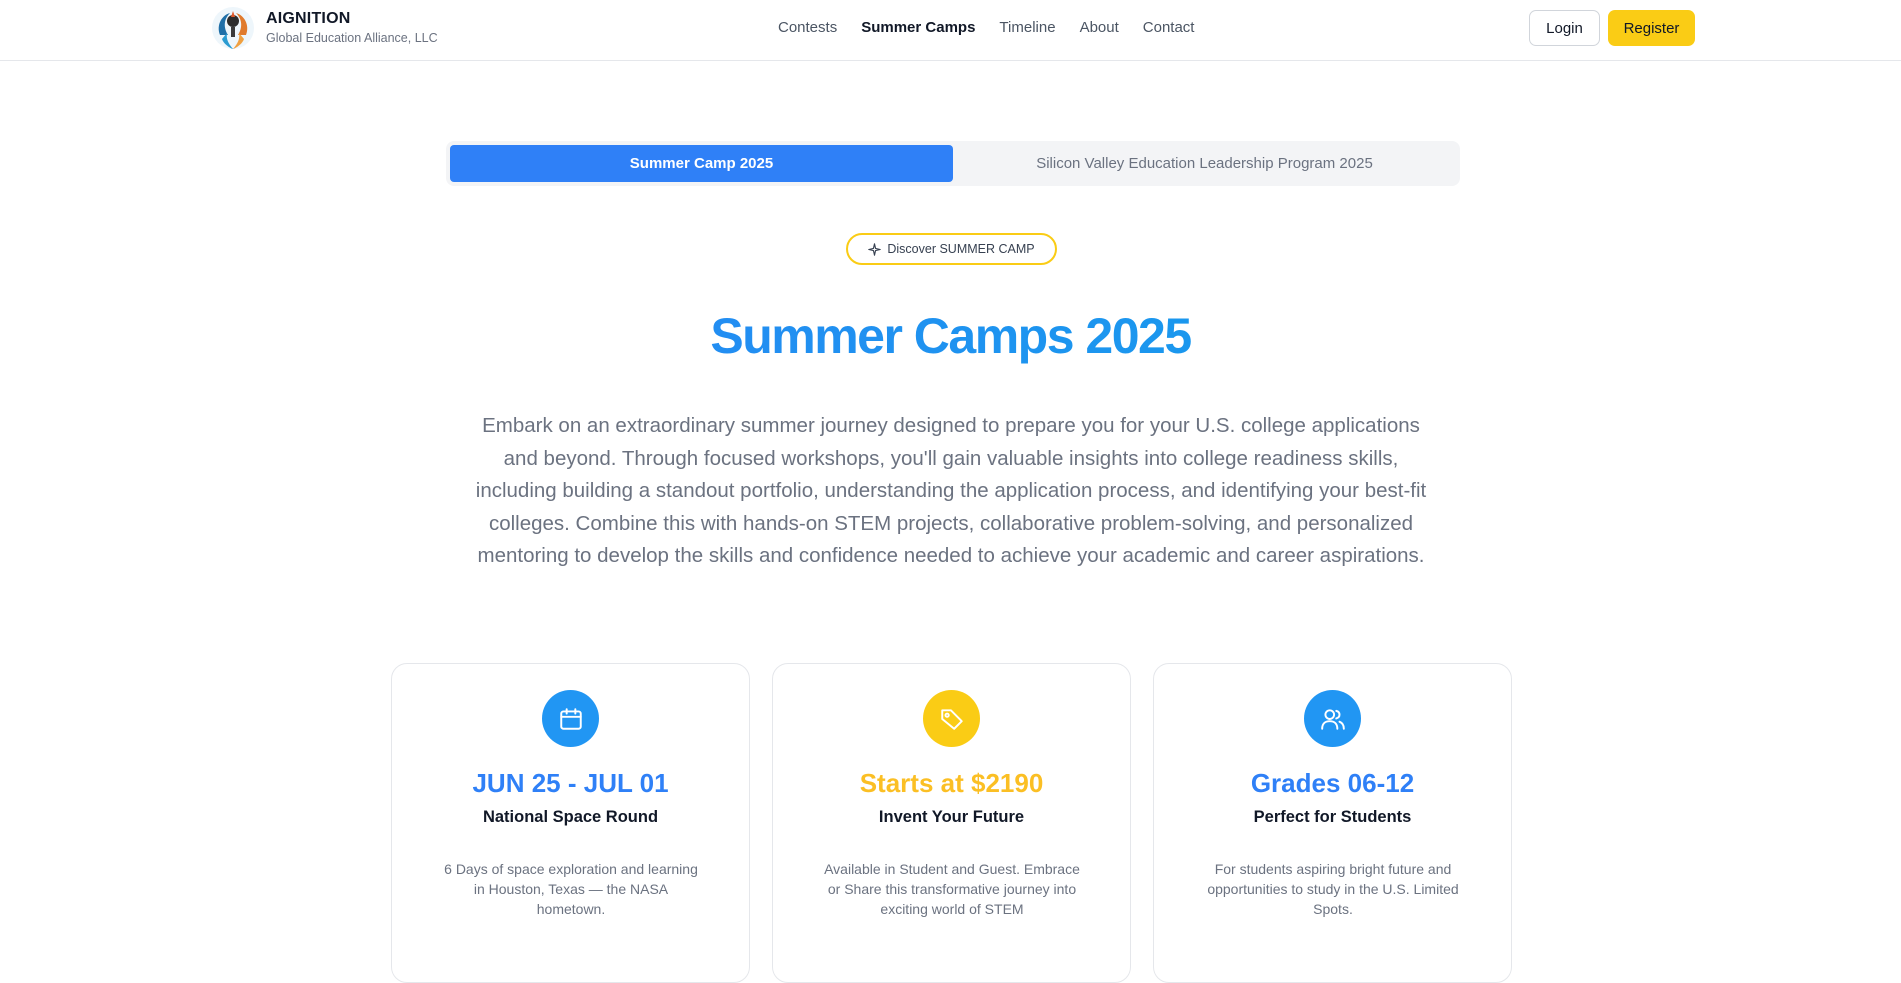 This screenshot has width=1901, height=983. What do you see at coordinates (233, 28) in the screenshot?
I see `logo-icon` at bounding box center [233, 28].